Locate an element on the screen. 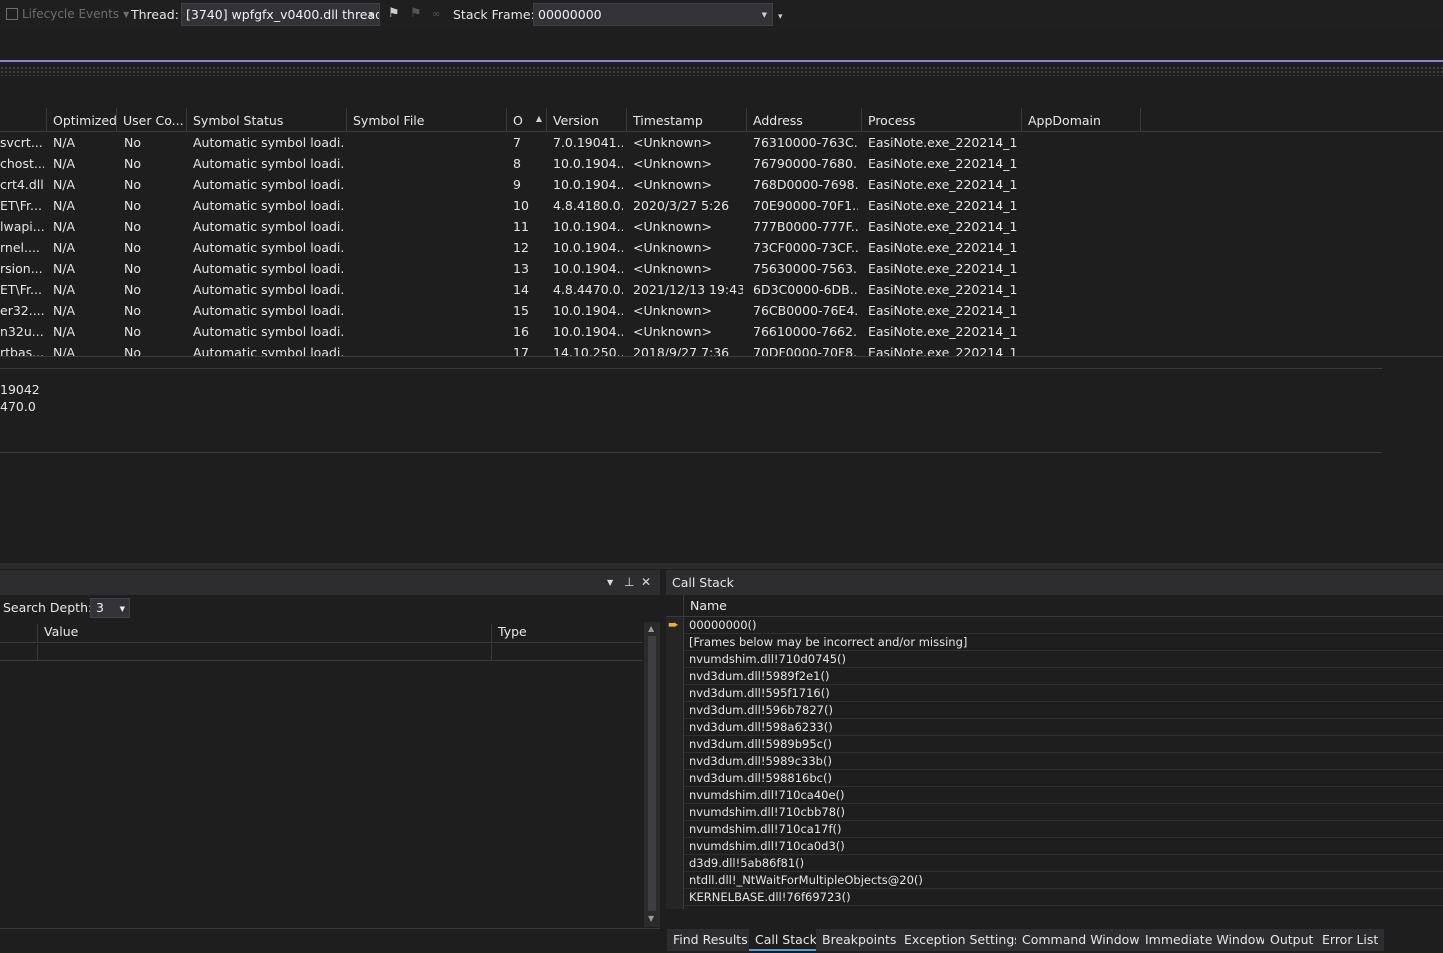  flag-thread-icon: ⚑ is located at coordinates (394, 13).